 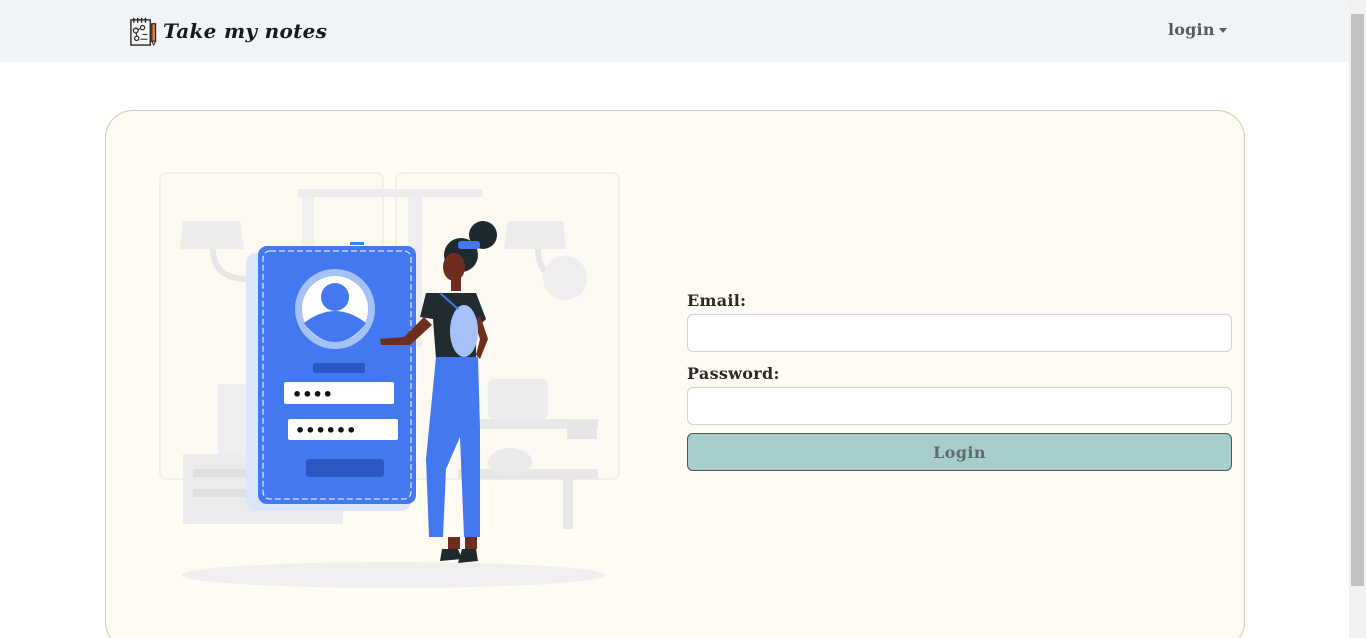 What do you see at coordinates (1222, 30) in the screenshot?
I see `caret-down-icon` at bounding box center [1222, 30].